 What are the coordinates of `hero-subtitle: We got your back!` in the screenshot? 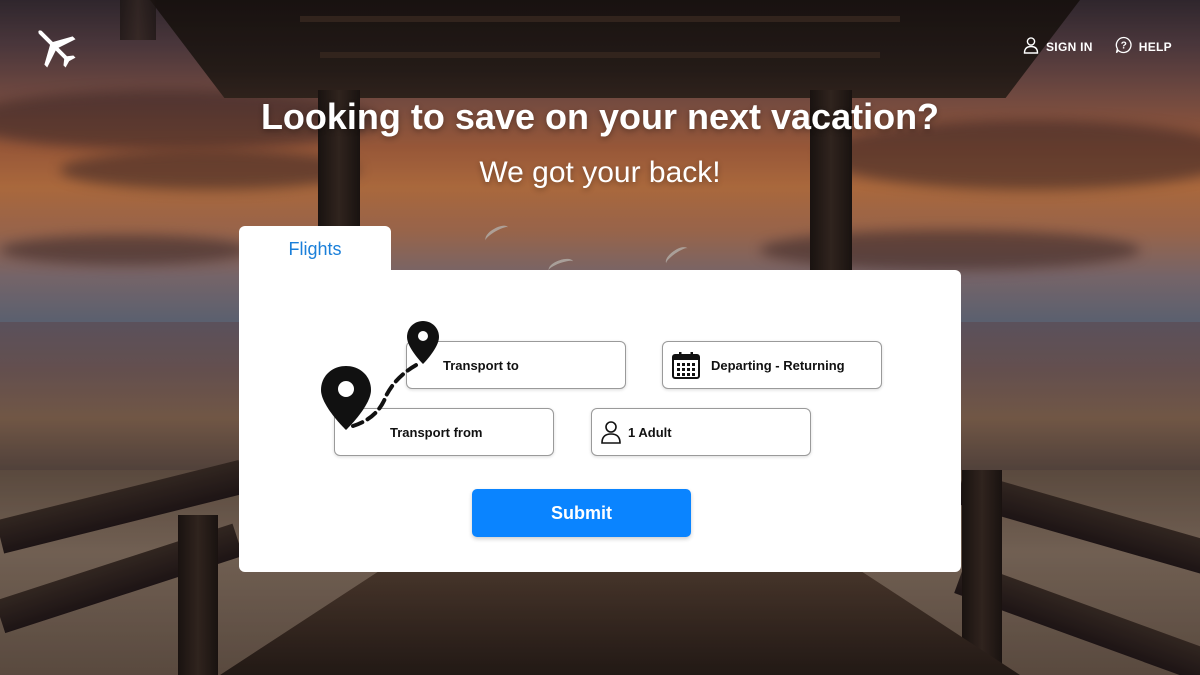 It's located at (600, 172).